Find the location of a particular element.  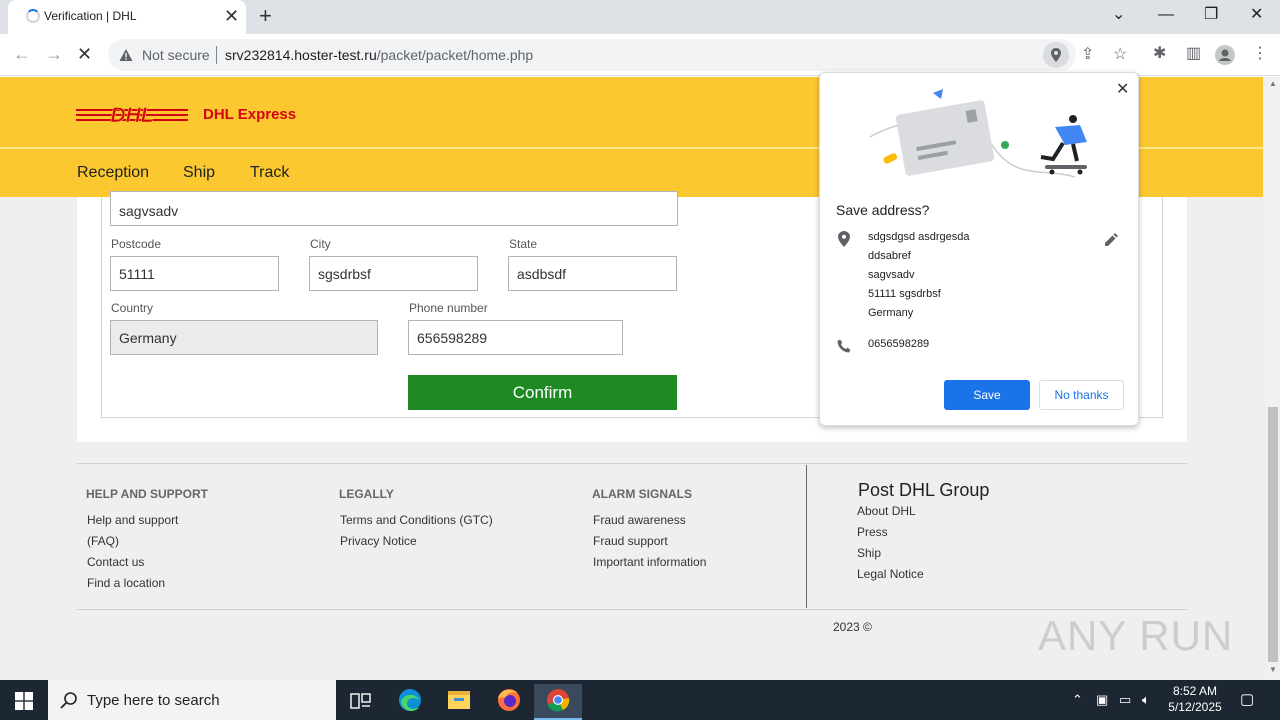

stop-loading-icon: ✕ is located at coordinates (84, 54).